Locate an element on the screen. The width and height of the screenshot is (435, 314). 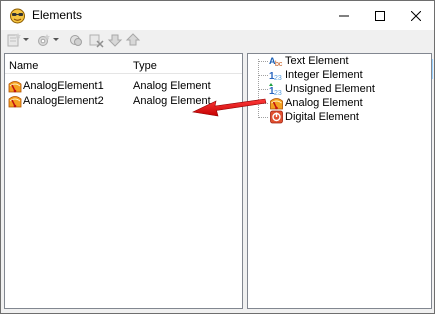
element-settings-dropdown is located at coordinates (56, 40).